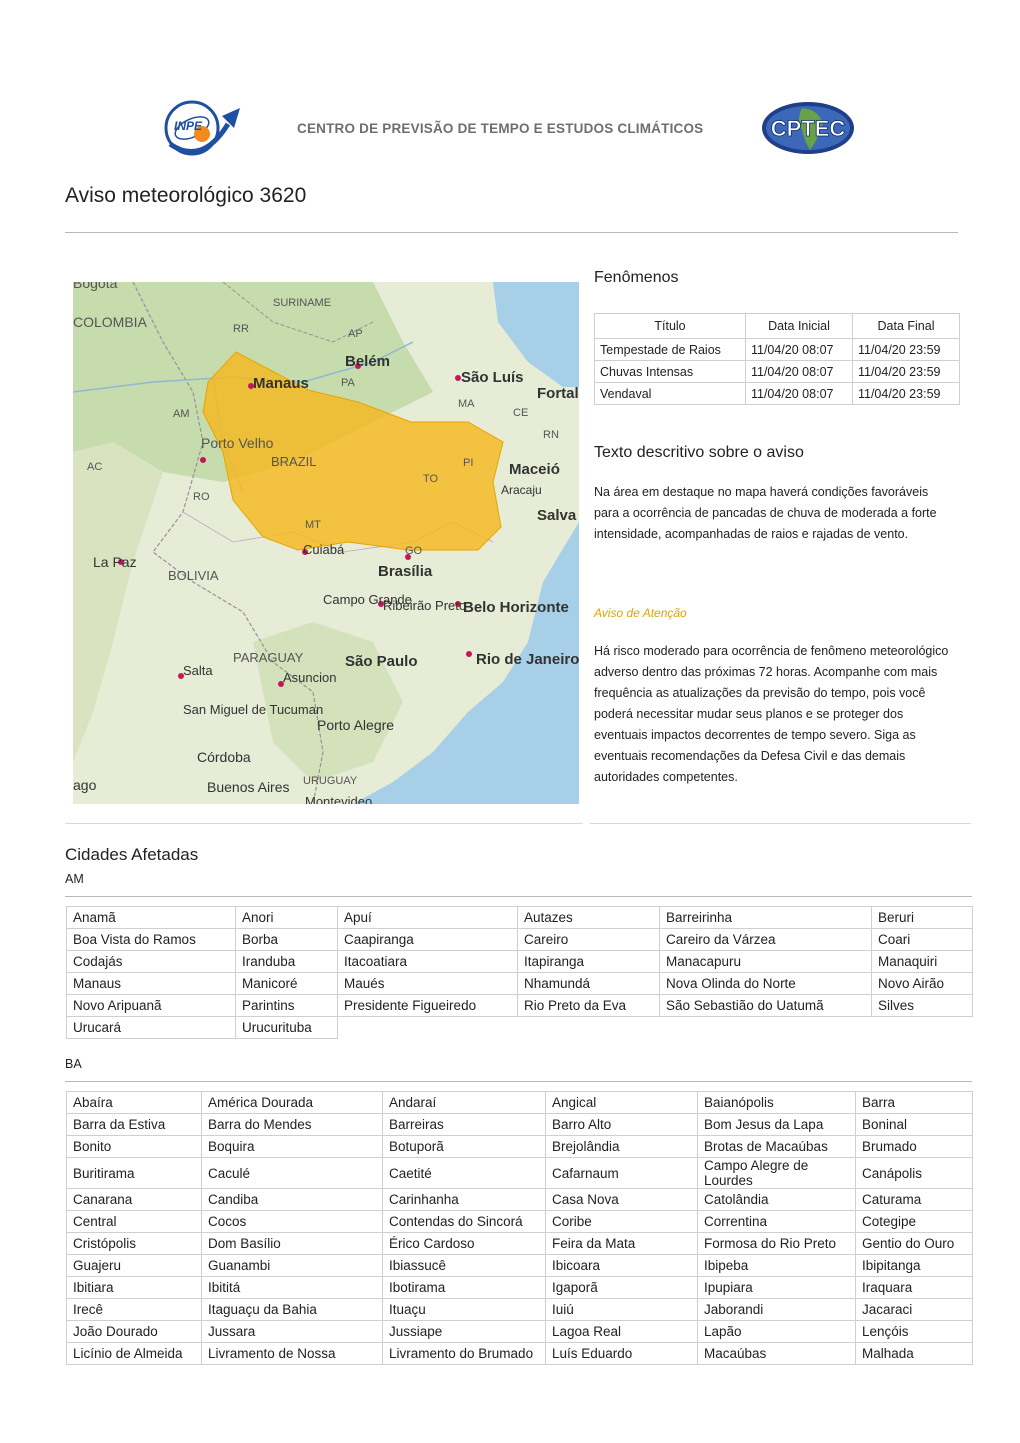 This screenshot has width=1020, height=1443. What do you see at coordinates (134, 1173) in the screenshot?
I see `city-cell: Buritirama` at bounding box center [134, 1173].